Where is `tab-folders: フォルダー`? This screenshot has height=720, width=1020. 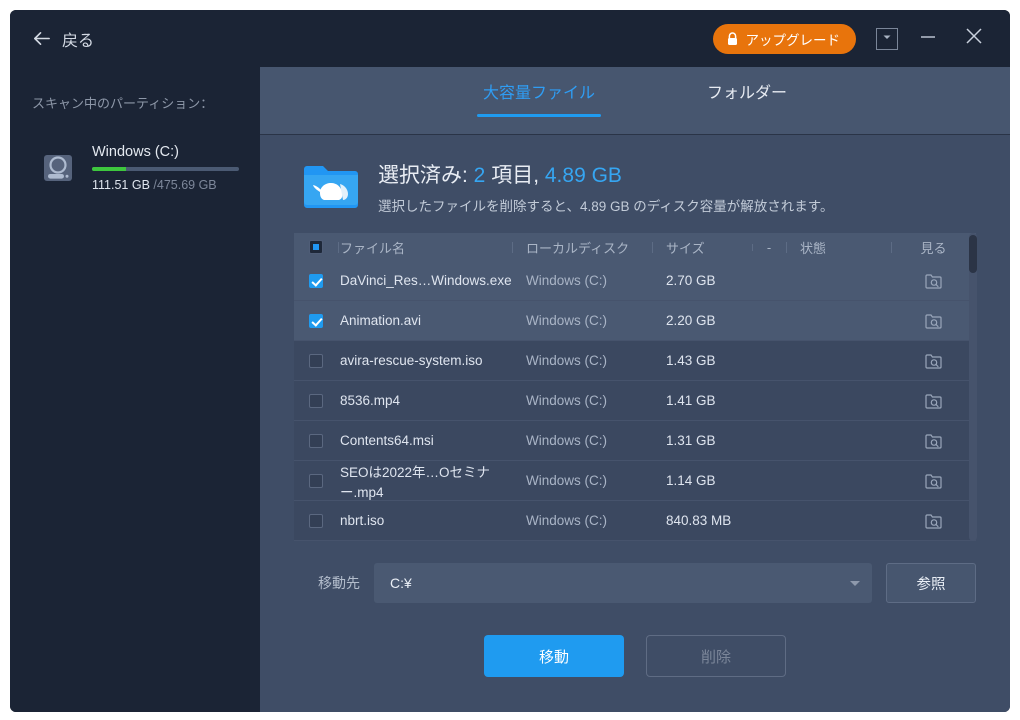
tab-folders: フォルダー is located at coordinates (747, 101).